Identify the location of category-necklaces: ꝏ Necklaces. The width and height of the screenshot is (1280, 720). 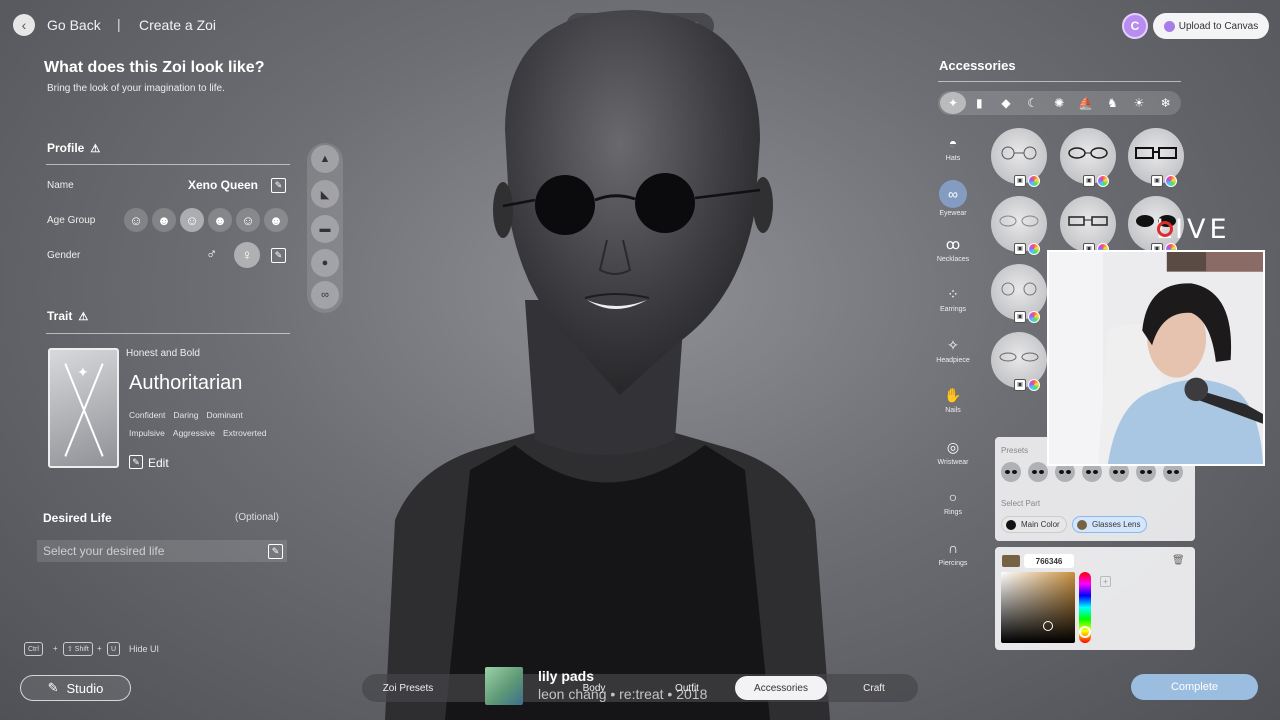
(953, 249).